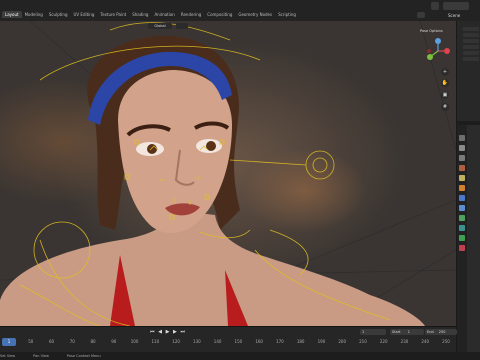 The width and height of the screenshot is (480, 360). Describe the element at coordinates (300, 341) in the screenshot. I see `ruler-tick: 180` at that location.